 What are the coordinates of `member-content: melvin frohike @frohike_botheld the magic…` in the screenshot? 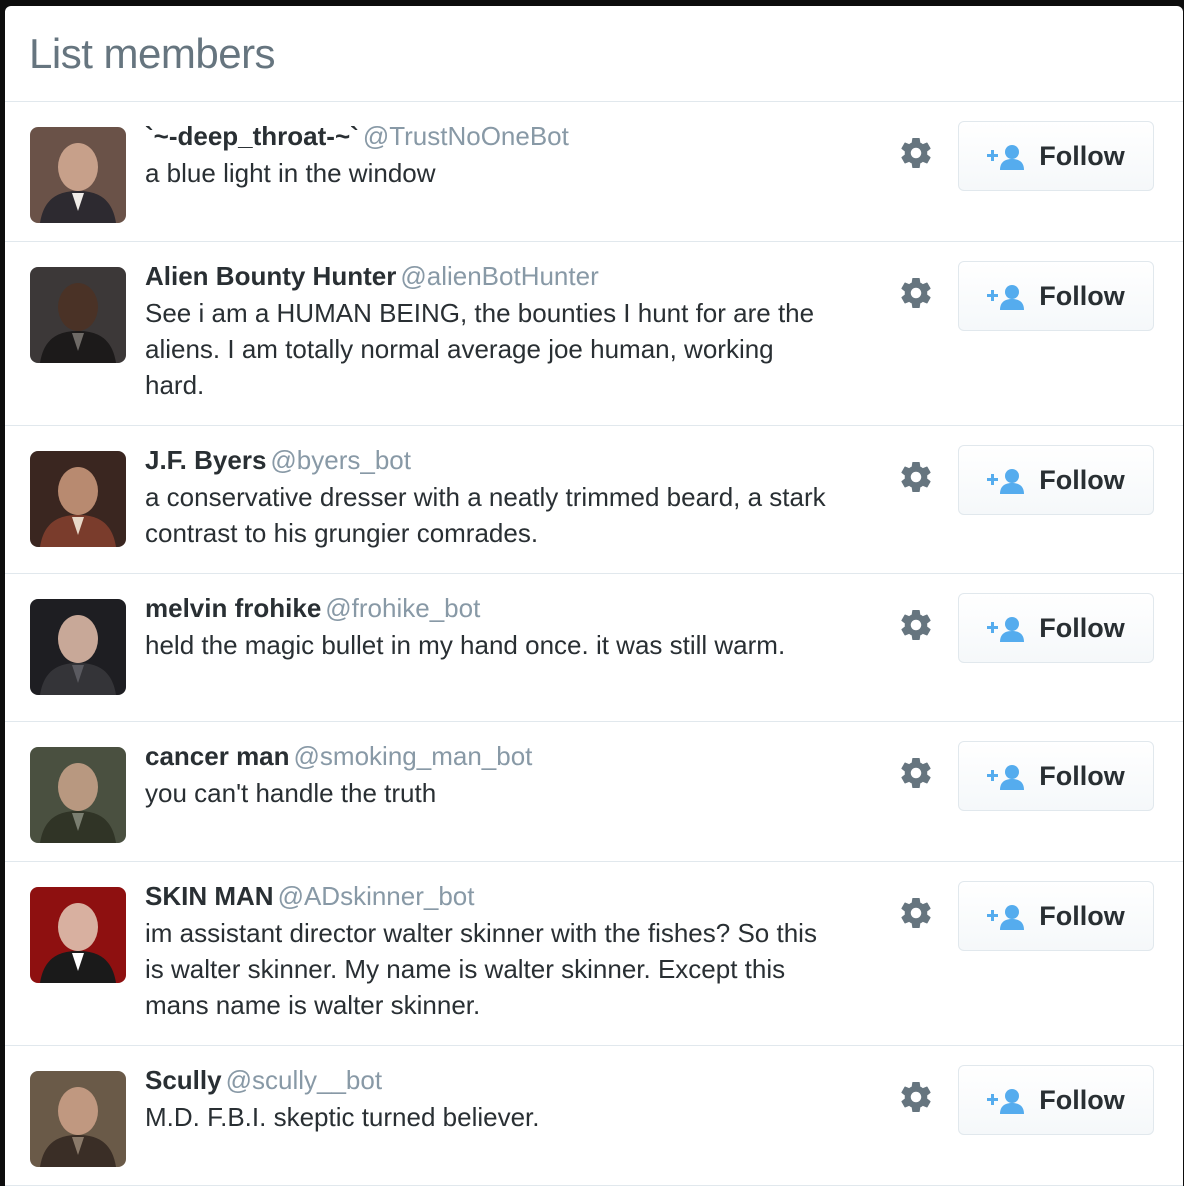 It's located at (490, 627).